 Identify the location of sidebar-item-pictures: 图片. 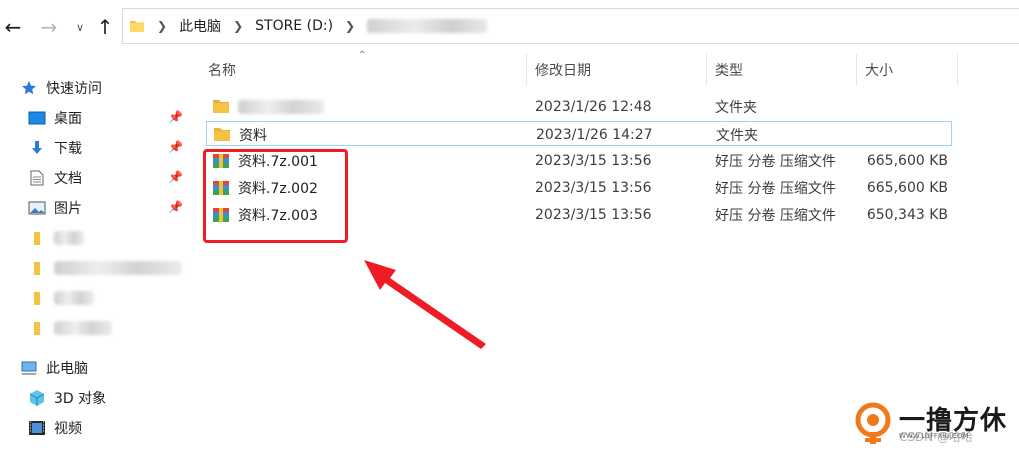
(55, 208).